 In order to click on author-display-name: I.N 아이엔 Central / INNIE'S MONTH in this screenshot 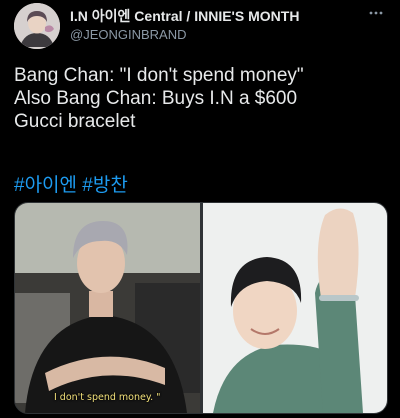, I will do `click(184, 16)`.